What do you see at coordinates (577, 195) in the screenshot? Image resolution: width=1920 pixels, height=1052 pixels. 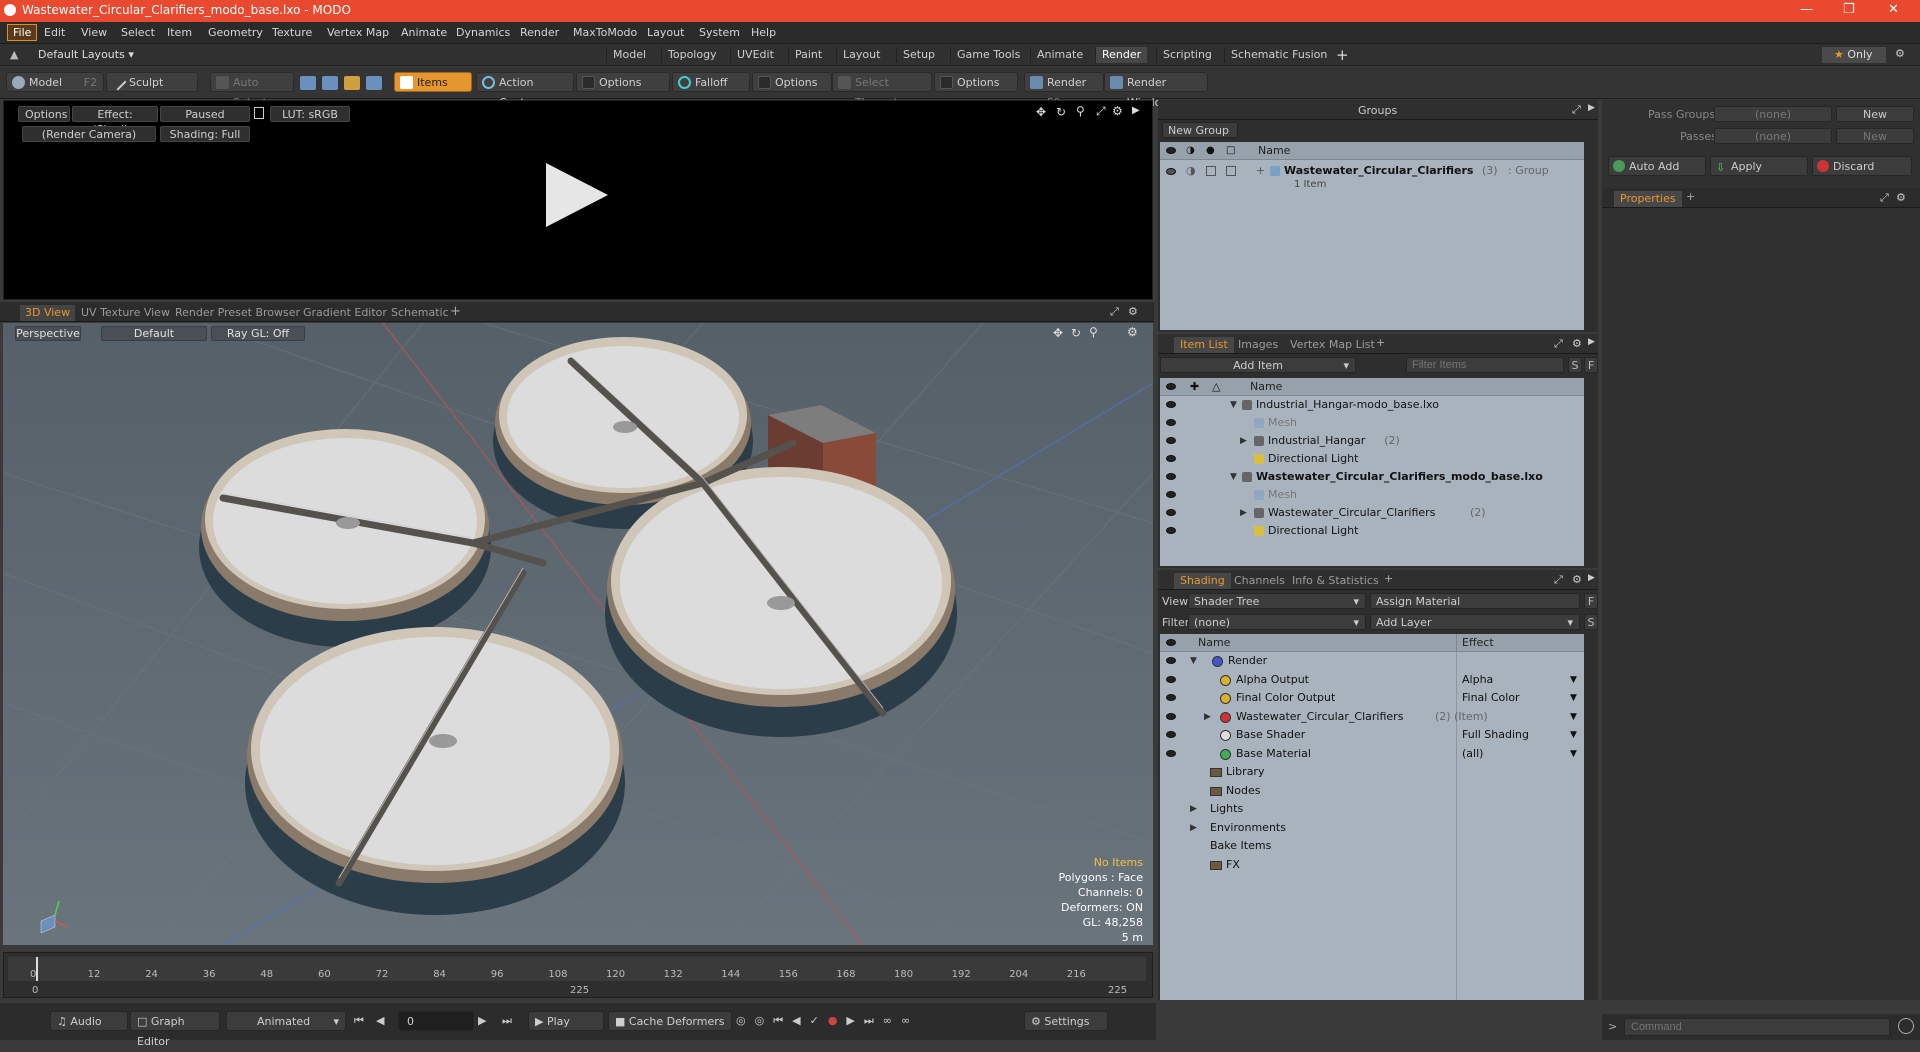 I see `play-icon` at bounding box center [577, 195].